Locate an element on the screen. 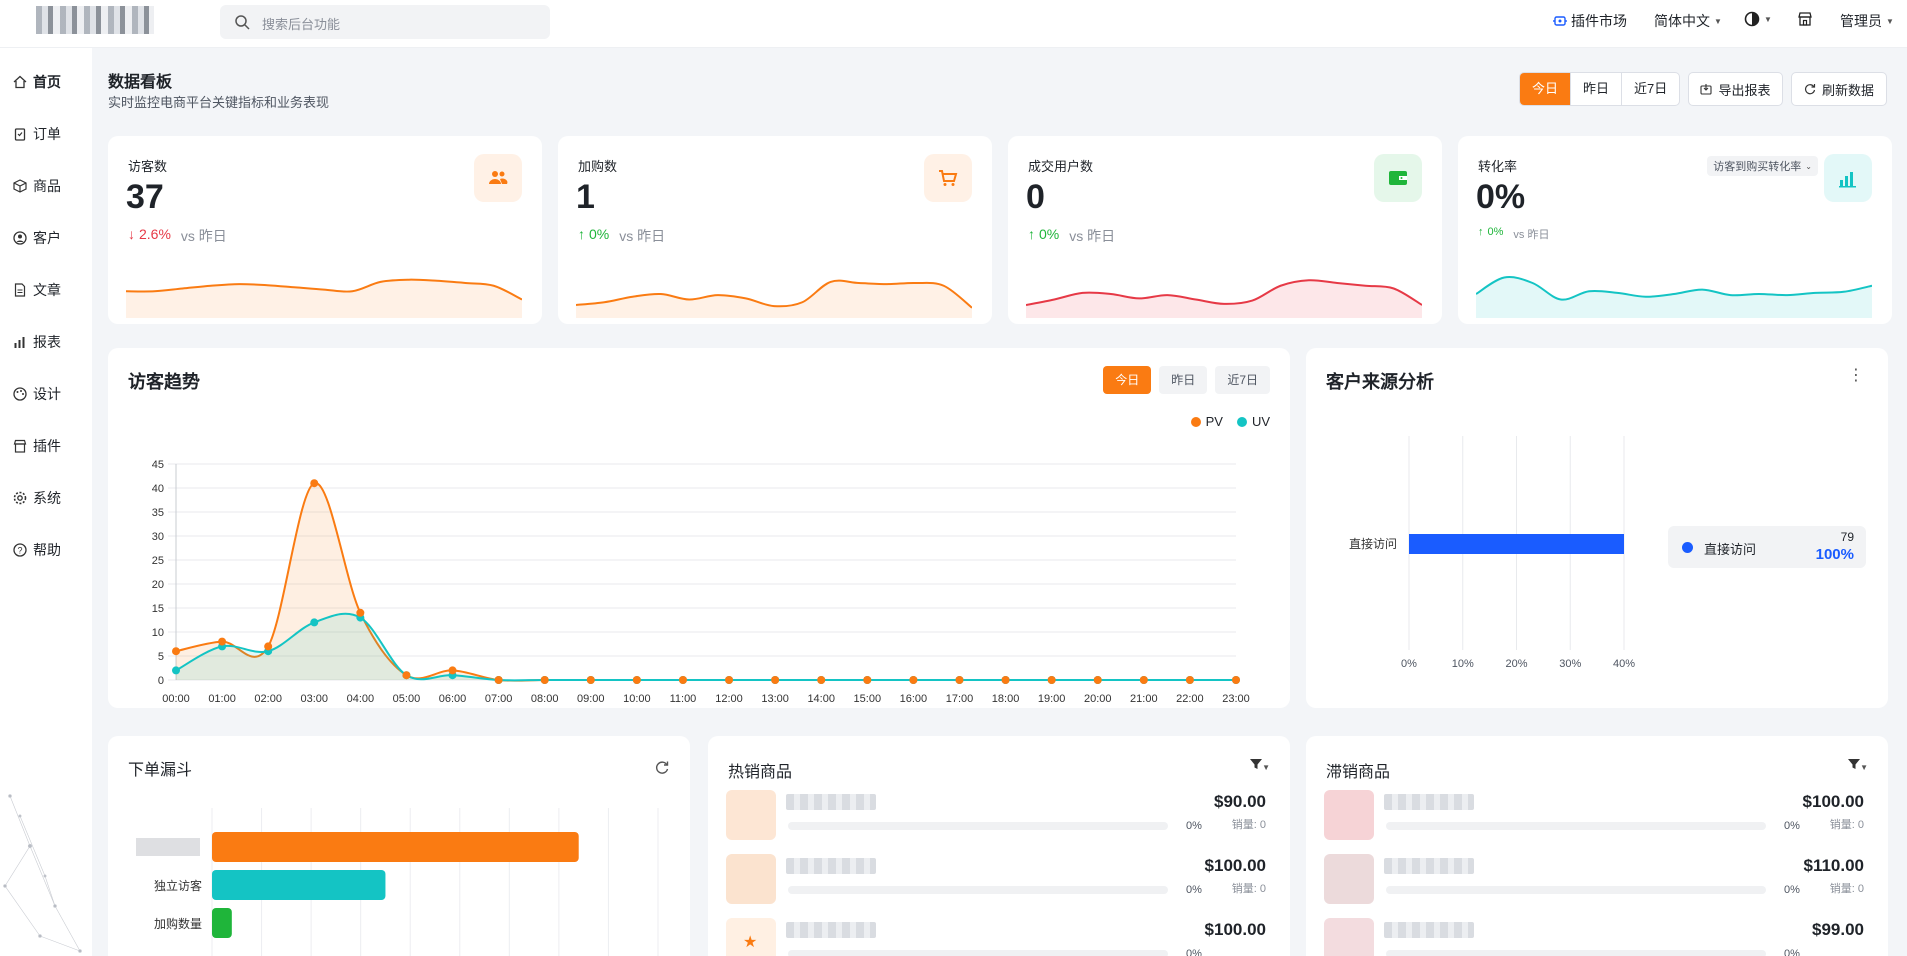  sidebar-item: 设计 is located at coordinates (46, 394).